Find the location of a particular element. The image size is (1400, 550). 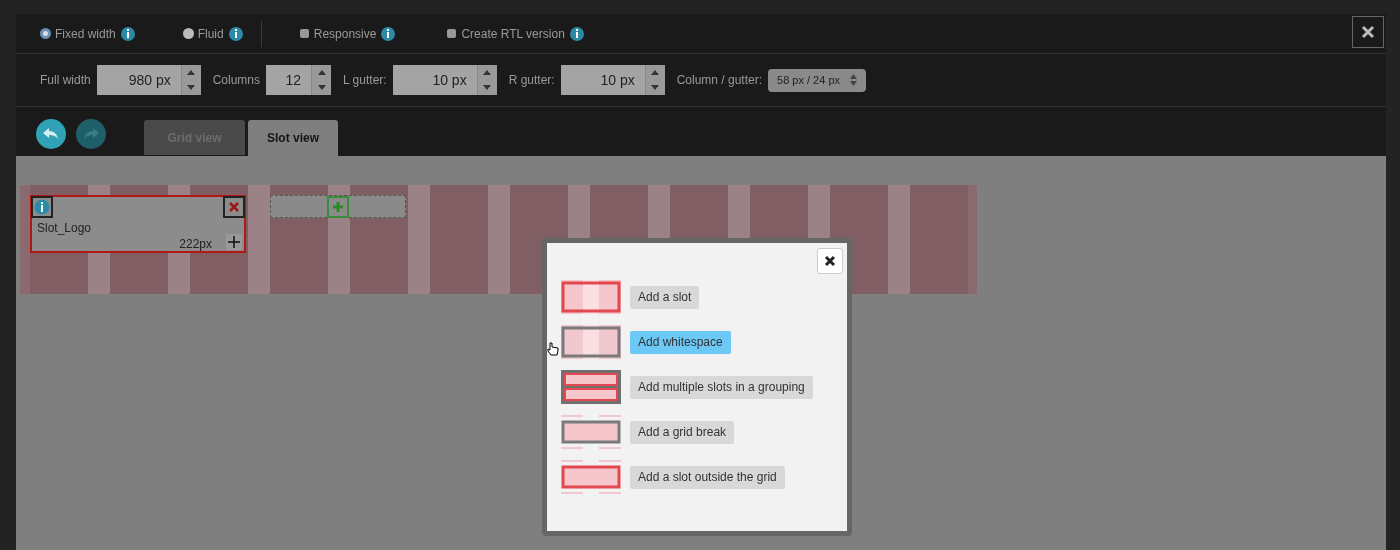

undo-icon is located at coordinates (51, 134).